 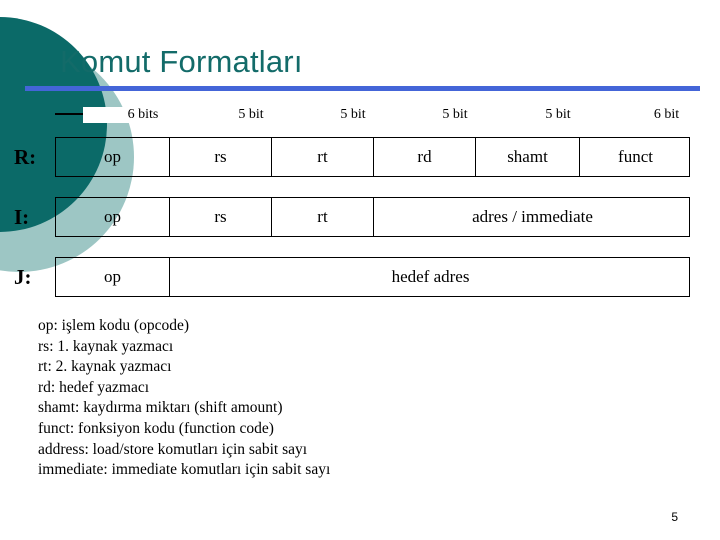 What do you see at coordinates (113, 277) in the screenshot?
I see `format-j-field-0: op` at bounding box center [113, 277].